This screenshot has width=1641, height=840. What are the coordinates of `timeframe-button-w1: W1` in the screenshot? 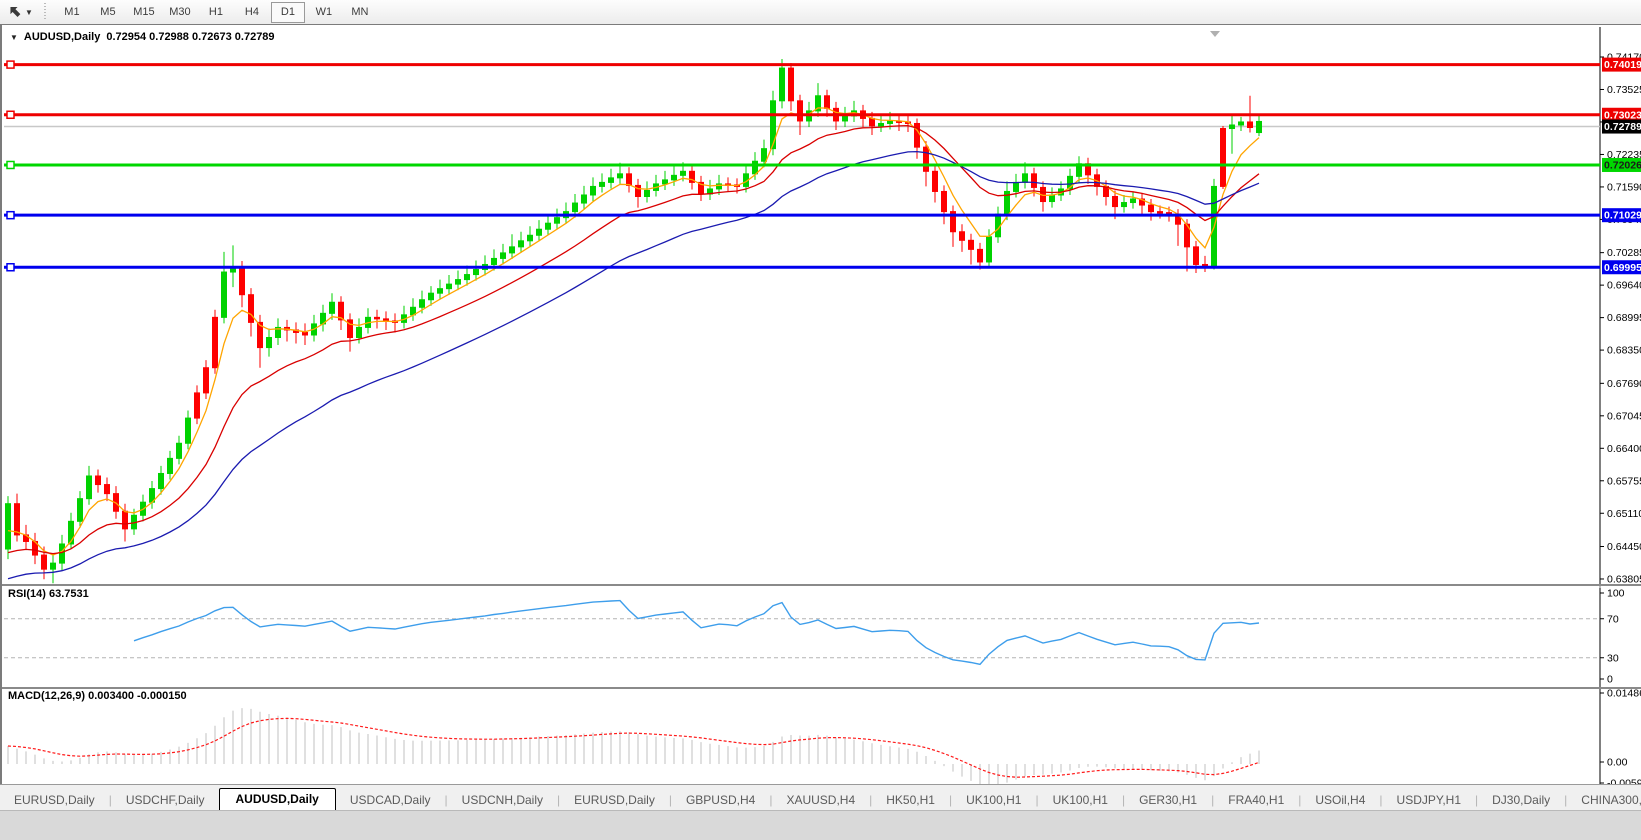 It's located at (324, 12).